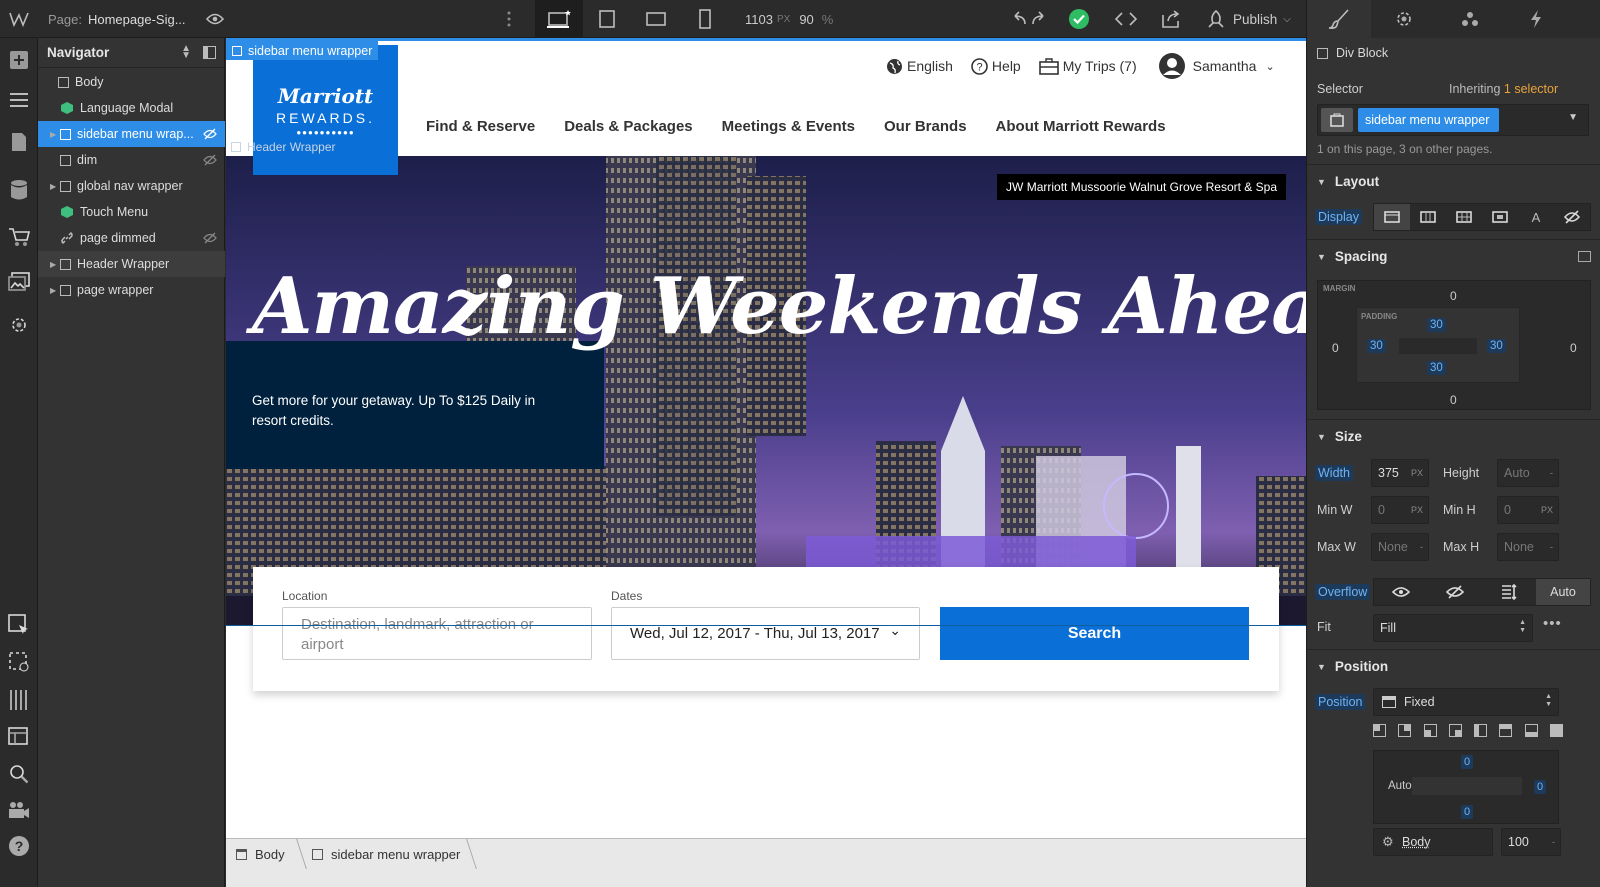 This screenshot has width=1600, height=887. Describe the element at coordinates (1453, 436) in the screenshot. I see `size-section-header: ▼ Size` at that location.